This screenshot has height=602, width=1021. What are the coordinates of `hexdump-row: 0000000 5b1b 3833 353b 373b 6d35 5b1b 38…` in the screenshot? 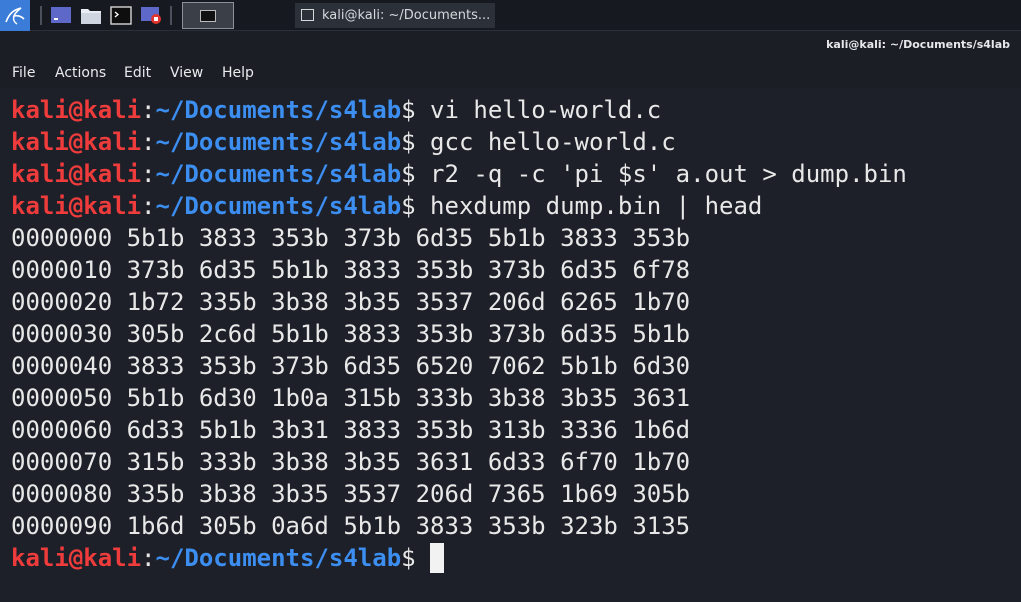 It's located at (351, 238).